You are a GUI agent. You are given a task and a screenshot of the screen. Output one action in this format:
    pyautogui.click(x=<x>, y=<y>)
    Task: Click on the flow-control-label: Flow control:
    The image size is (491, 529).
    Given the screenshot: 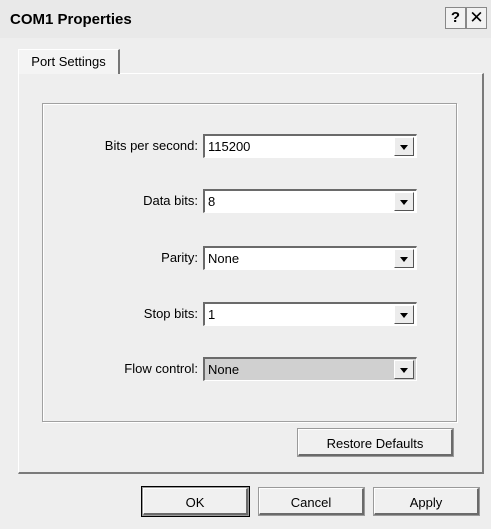 What is the action you would take?
    pyautogui.click(x=161, y=368)
    